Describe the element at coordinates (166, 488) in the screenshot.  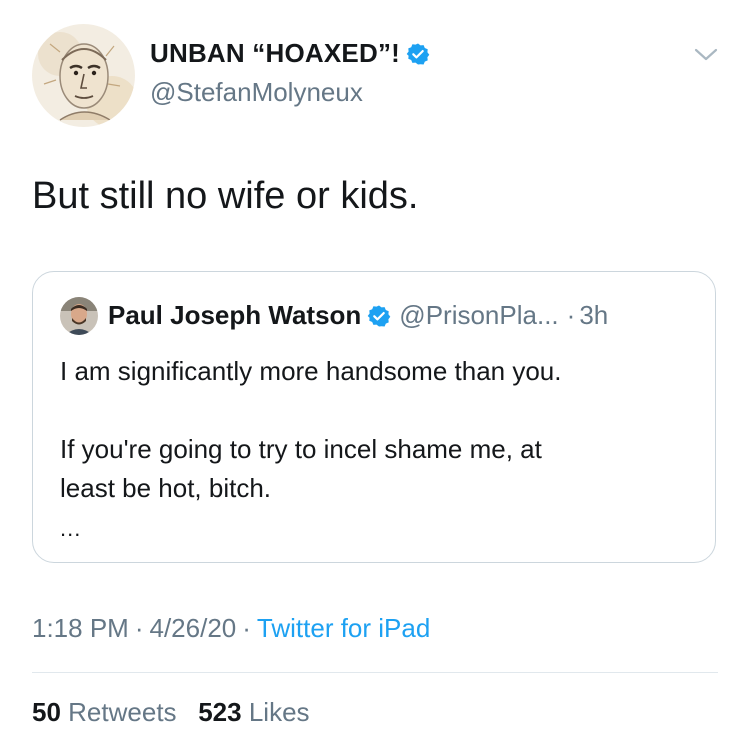
I see `quoted-tweet-line-3: least be hot, bitch.` at that location.